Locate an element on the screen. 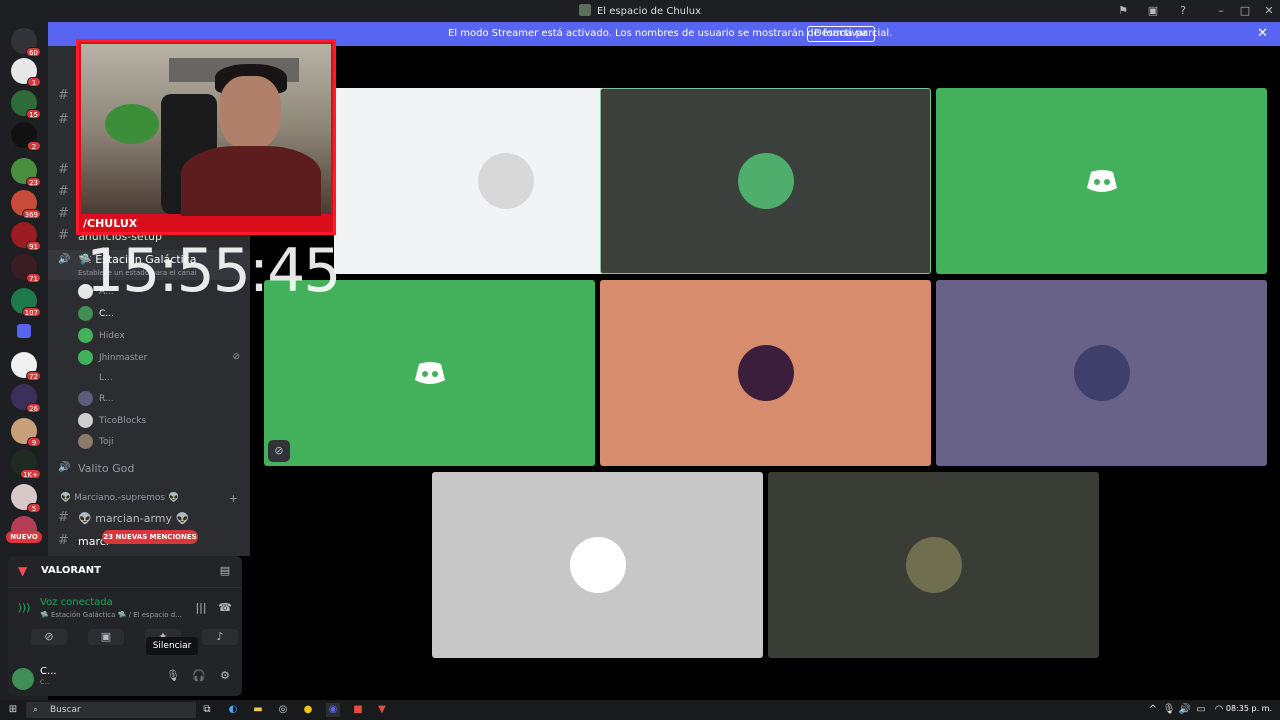 The width and height of the screenshot is (1280, 720). taskbar-search: ⌕ Buscar is located at coordinates (111, 710).